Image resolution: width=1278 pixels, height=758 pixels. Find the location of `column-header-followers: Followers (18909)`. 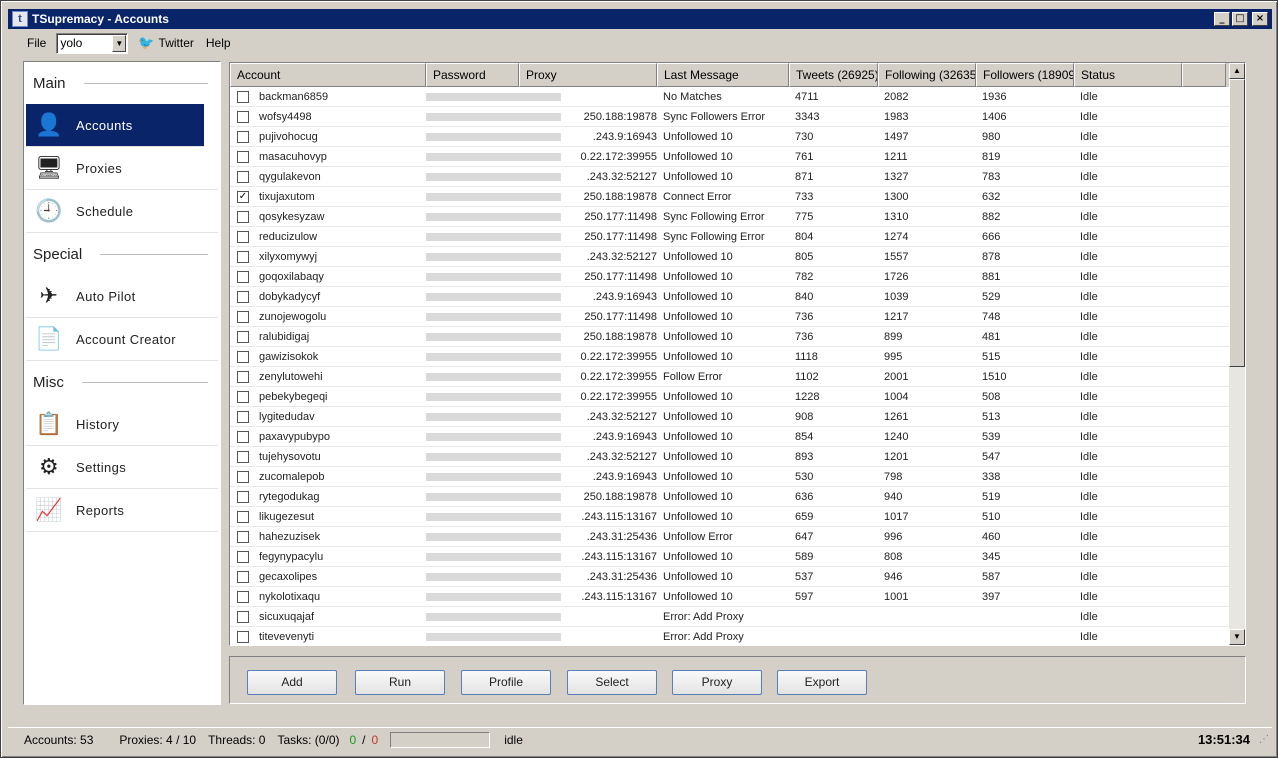

column-header-followers: Followers (18909) is located at coordinates (1025, 75).